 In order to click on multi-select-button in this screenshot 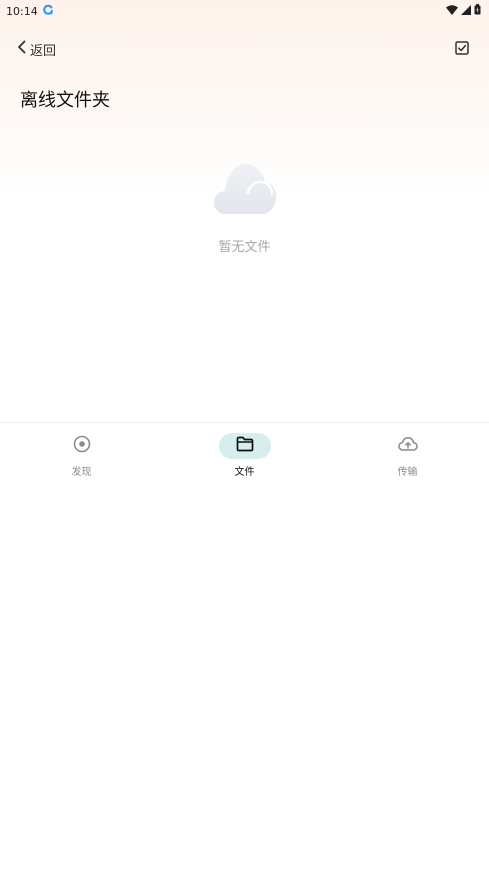, I will do `click(462, 49)`.